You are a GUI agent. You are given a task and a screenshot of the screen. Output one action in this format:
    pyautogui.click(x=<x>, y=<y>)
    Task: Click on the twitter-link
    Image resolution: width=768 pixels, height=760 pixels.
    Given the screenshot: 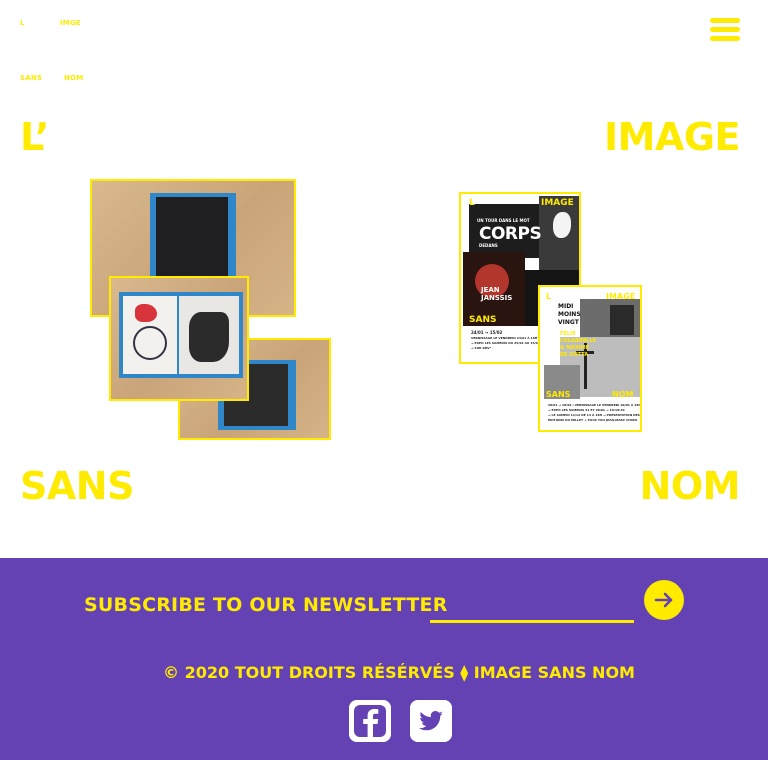 What is the action you would take?
    pyautogui.click(x=431, y=721)
    